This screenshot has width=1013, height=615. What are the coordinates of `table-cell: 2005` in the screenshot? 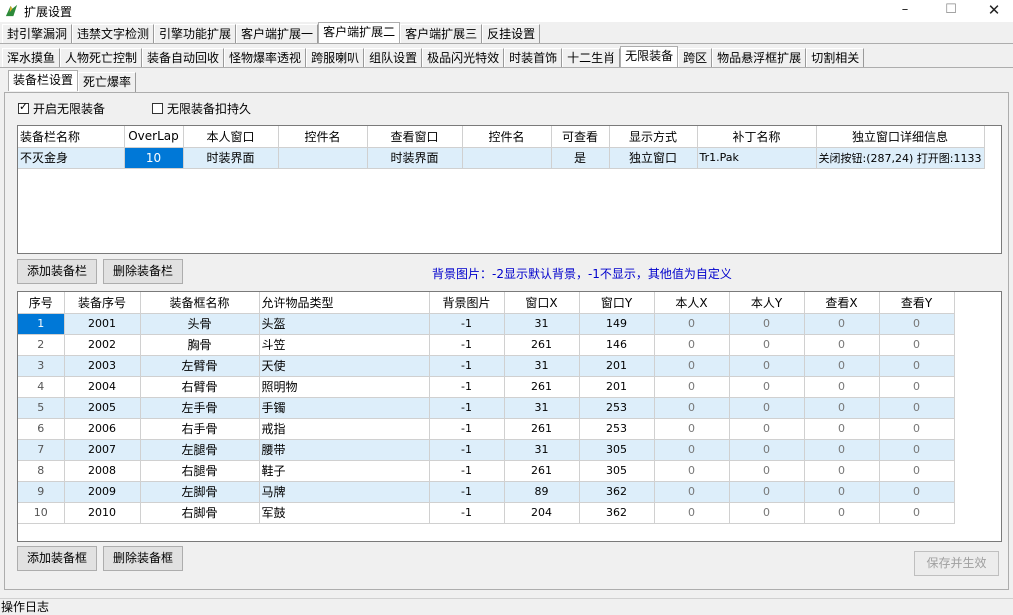 It's located at (102, 408).